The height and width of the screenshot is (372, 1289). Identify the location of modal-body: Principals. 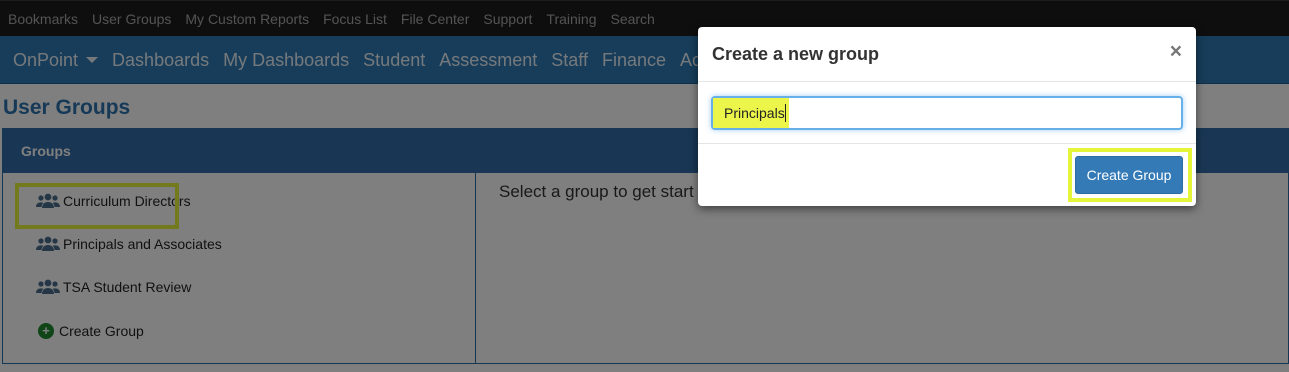
(947, 113).